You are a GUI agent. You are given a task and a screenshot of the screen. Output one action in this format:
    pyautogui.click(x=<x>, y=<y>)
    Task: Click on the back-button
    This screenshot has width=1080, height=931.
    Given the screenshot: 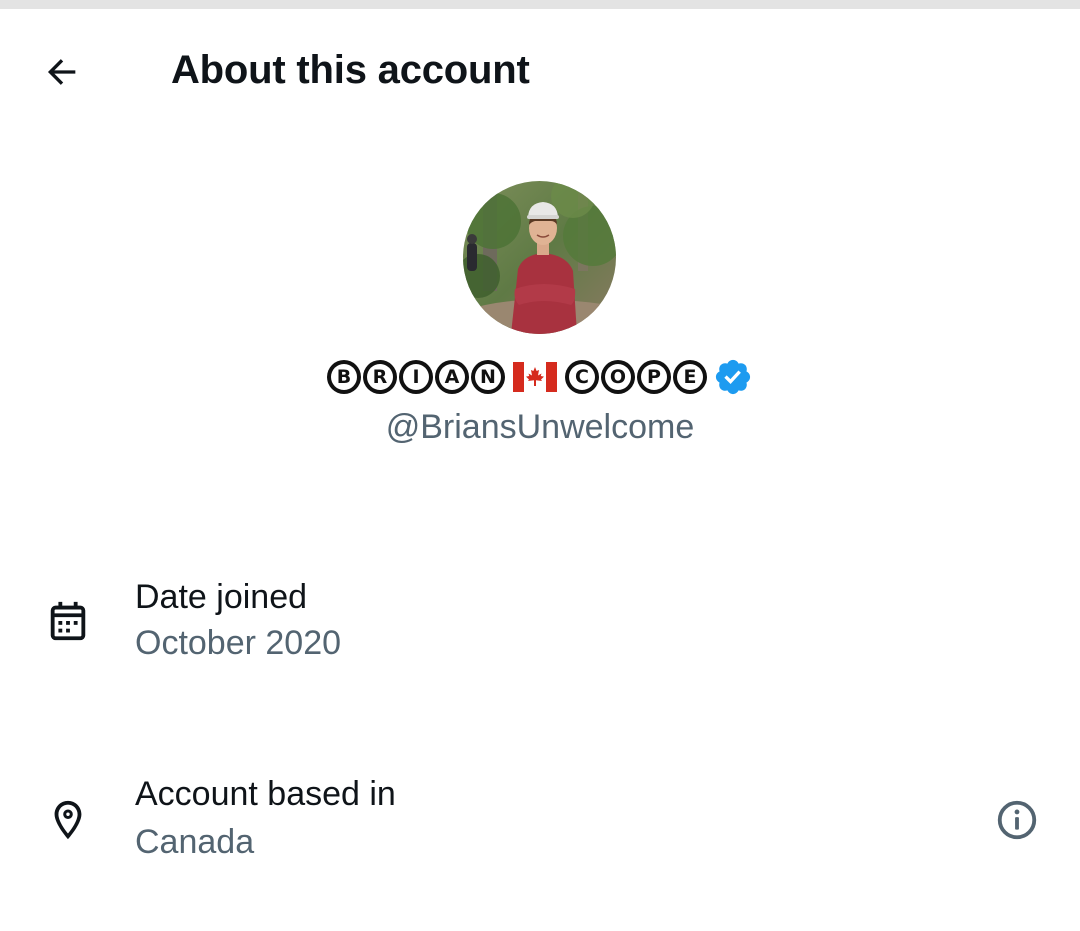 What is the action you would take?
    pyautogui.click(x=62, y=72)
    